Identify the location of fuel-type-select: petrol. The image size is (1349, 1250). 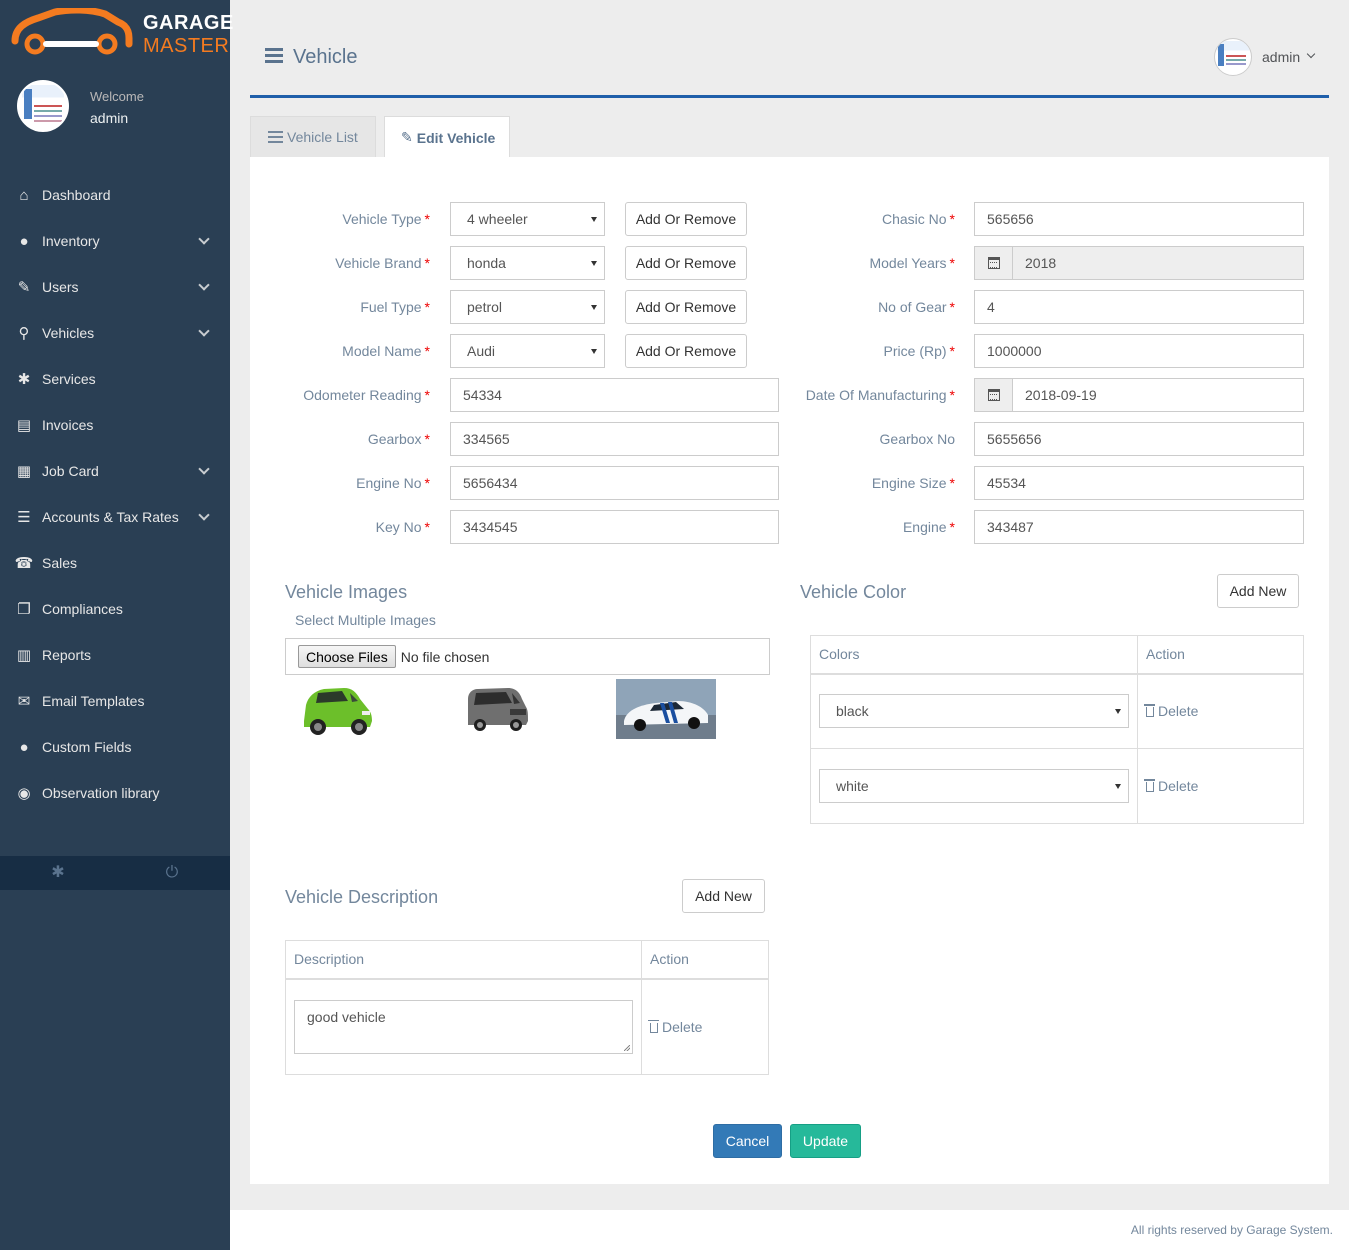
(527, 307).